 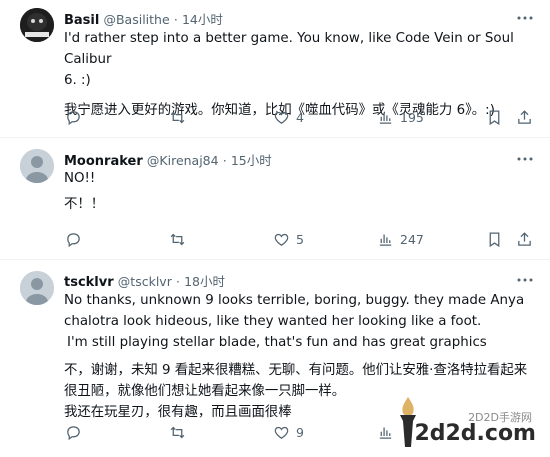 I want to click on tweet-line: 6. :), so click(x=77, y=80).